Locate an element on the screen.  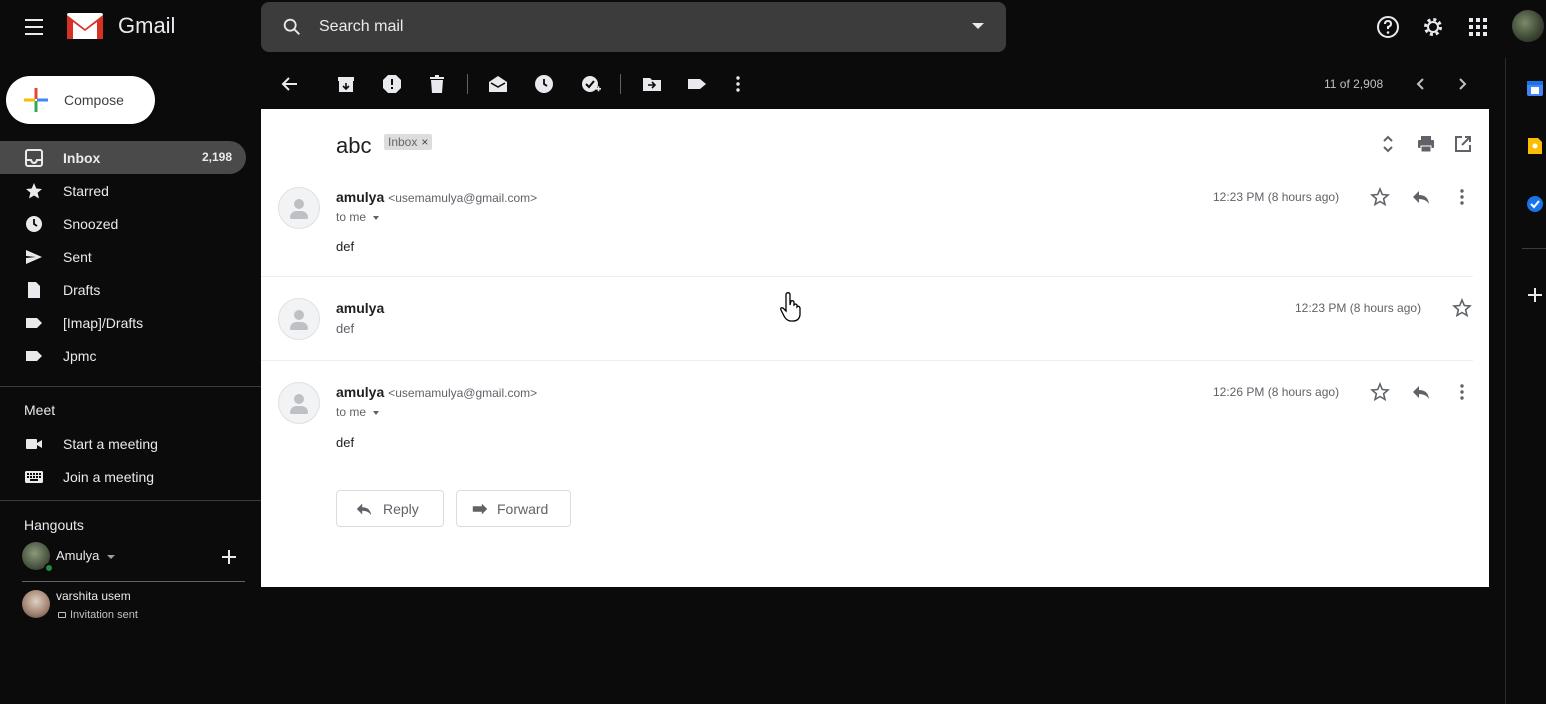
hangouts-user-menu: Amulya is located at coordinates (85, 555).